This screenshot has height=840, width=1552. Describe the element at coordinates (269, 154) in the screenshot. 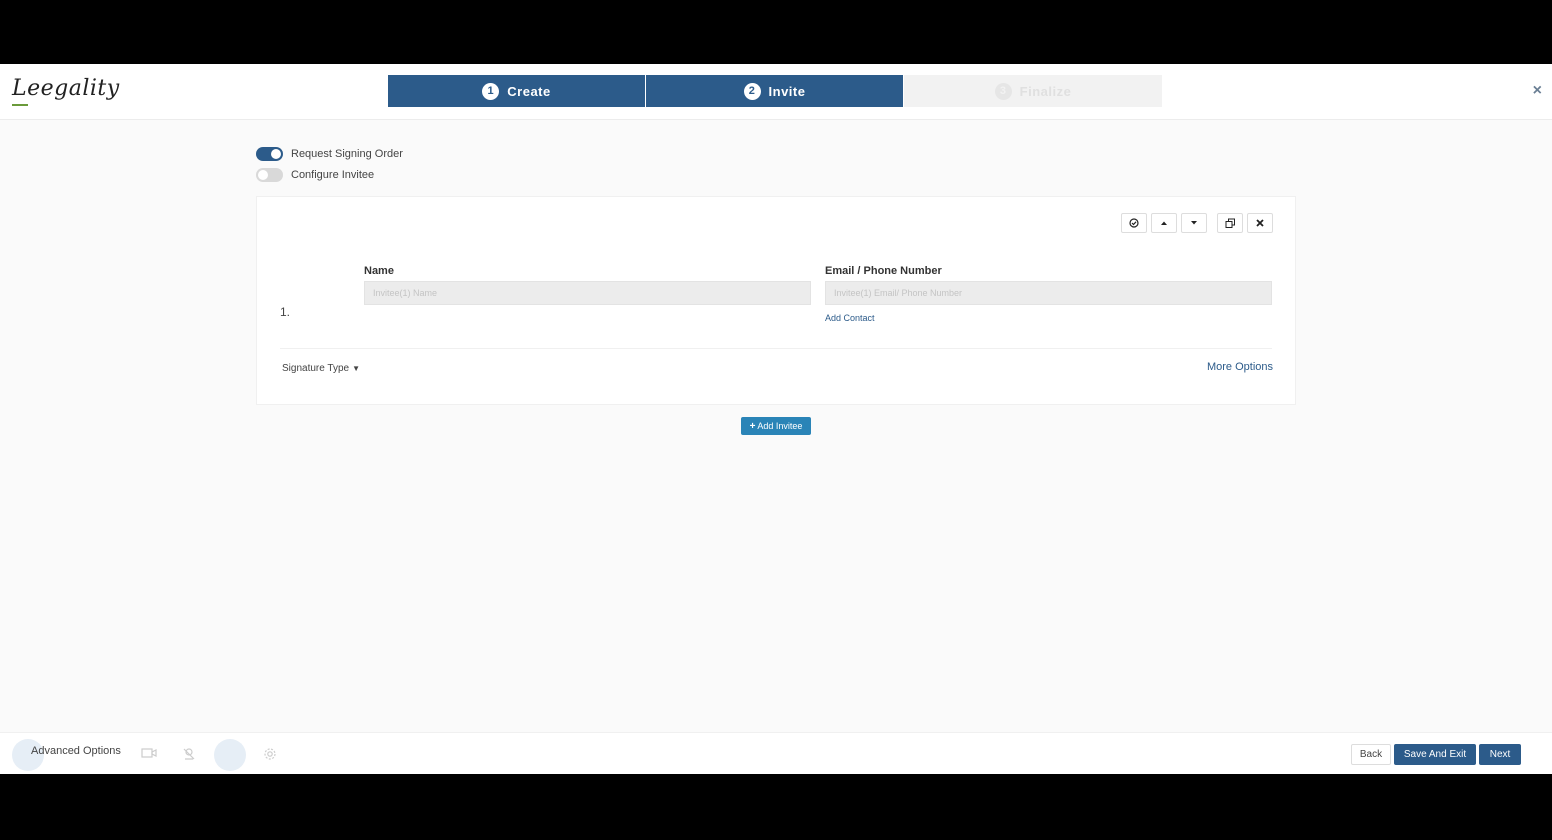

I see `signing-order-toggle` at that location.